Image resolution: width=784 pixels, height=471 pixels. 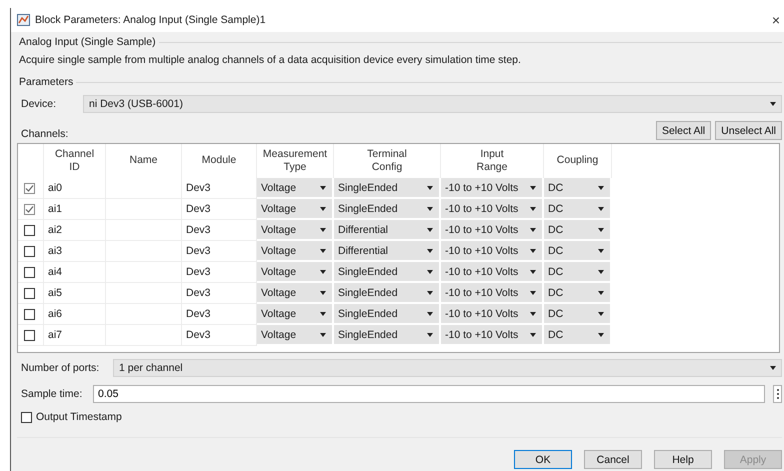 What do you see at coordinates (75, 209) in the screenshot?
I see `table-cell: ai1` at bounding box center [75, 209].